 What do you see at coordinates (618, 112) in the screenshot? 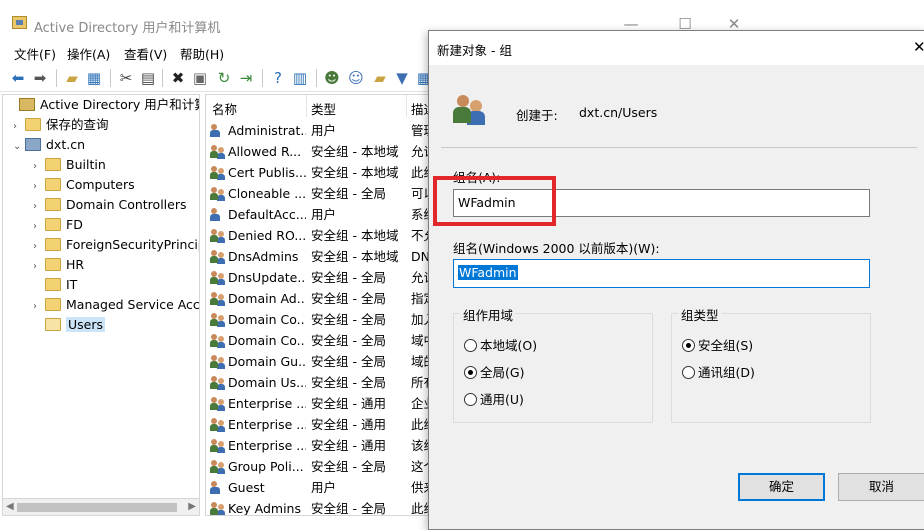
I see `created-in-path: dxt.cn/Users` at bounding box center [618, 112].